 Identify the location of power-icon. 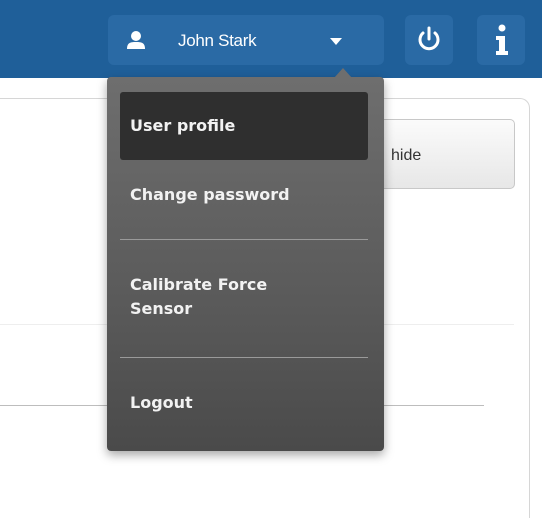
(429, 38).